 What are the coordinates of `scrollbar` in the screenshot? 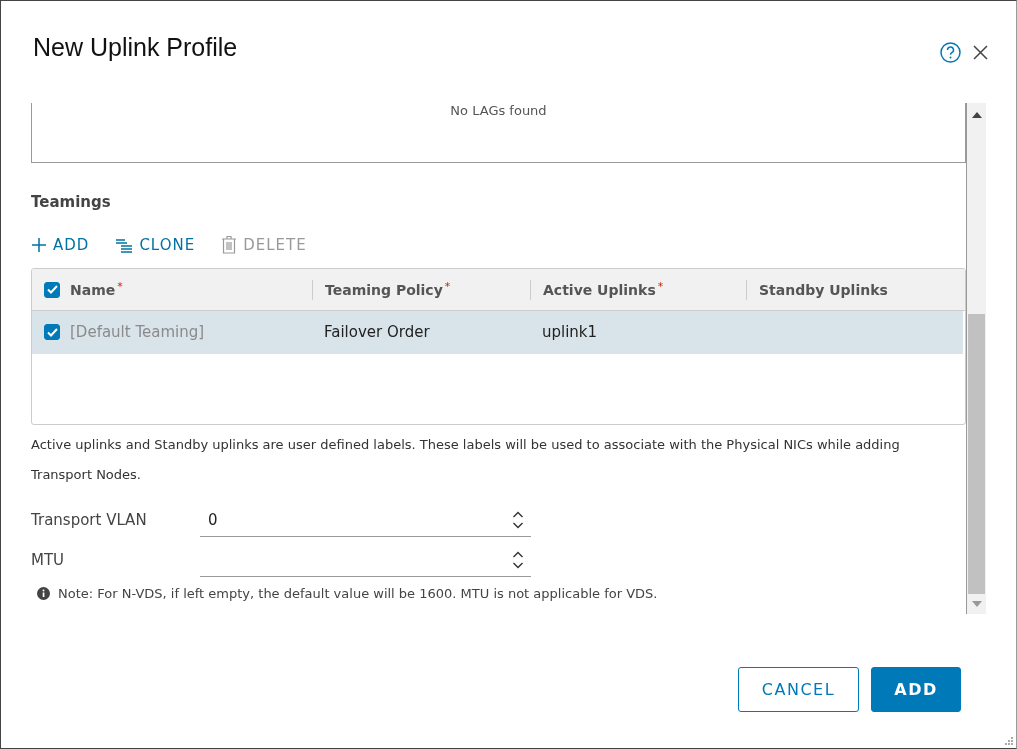 It's located at (976, 358).